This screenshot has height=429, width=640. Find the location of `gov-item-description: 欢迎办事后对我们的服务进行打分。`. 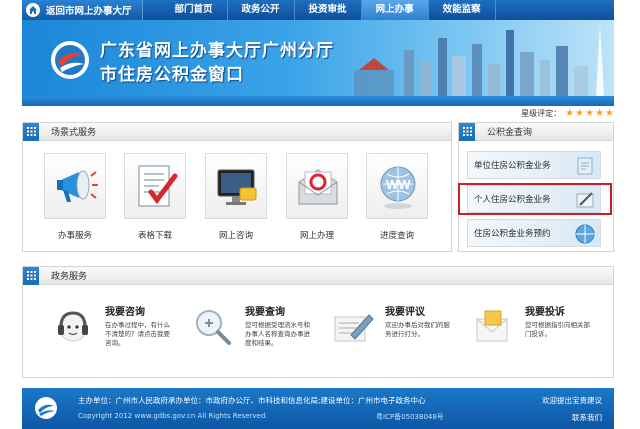

gov-item-description: 欢迎办事后对我们的服务进行打分。 is located at coordinates (417, 329).